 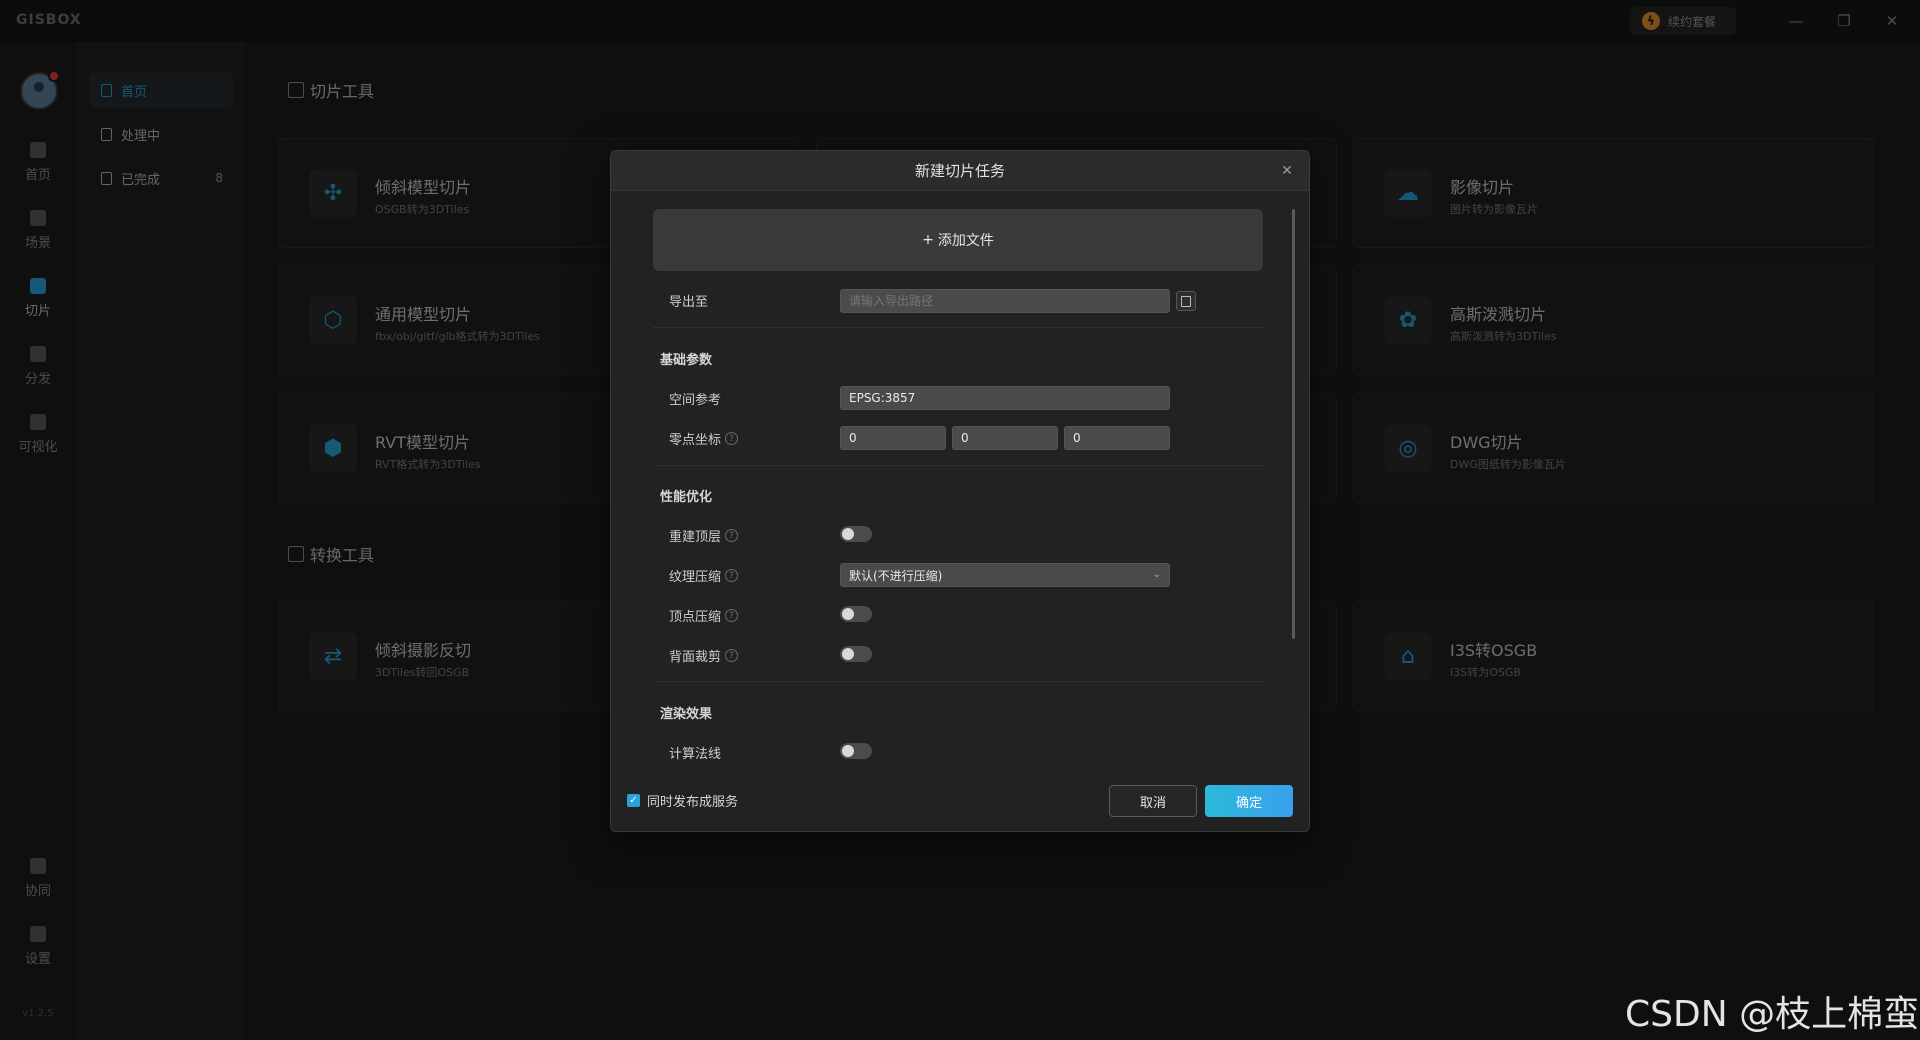 I want to click on group-perf-label: 性能优化, so click(x=686, y=497).